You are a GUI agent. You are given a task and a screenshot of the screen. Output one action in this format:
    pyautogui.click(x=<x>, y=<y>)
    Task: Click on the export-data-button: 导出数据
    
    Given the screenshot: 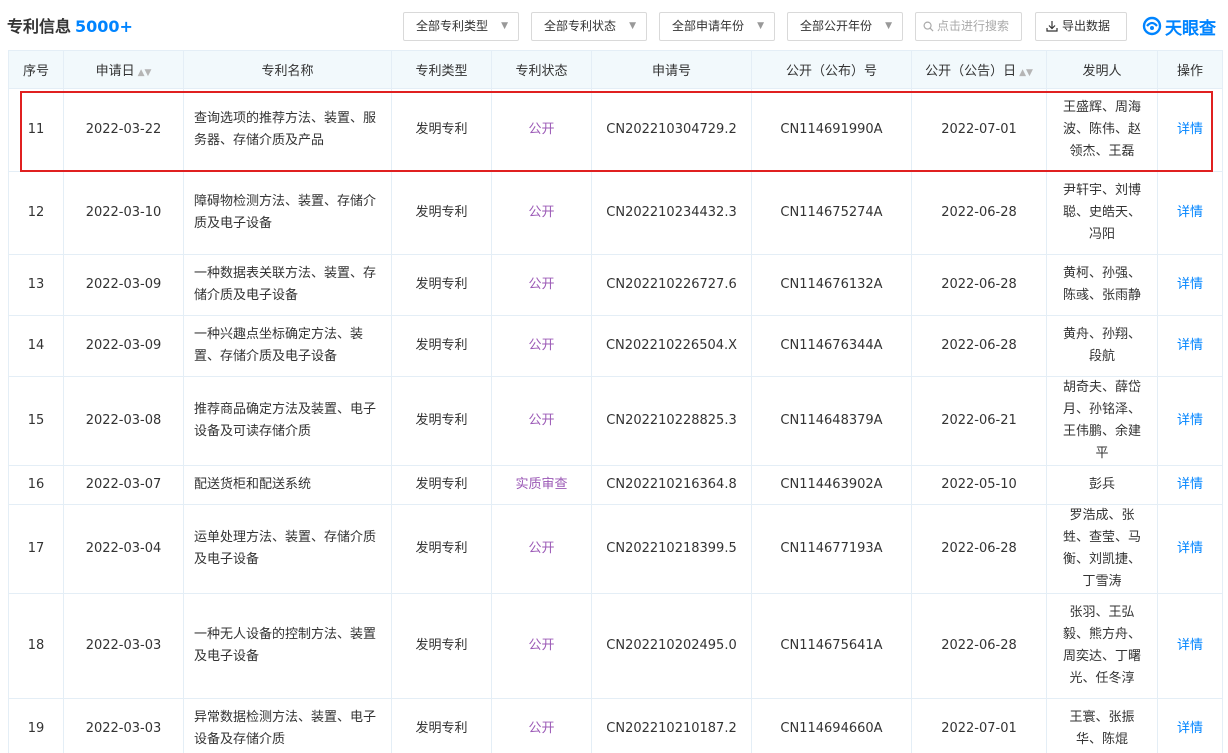 What is the action you would take?
    pyautogui.click(x=1081, y=26)
    